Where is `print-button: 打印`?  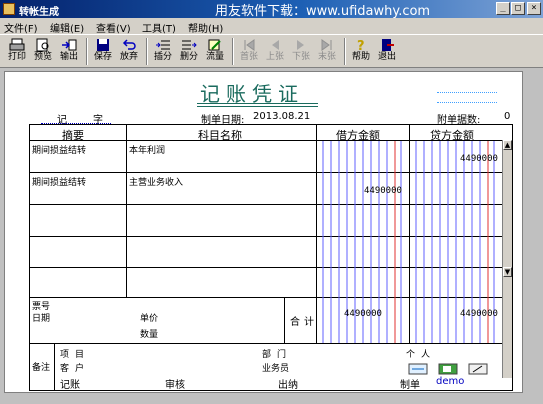 print-button: 打印 is located at coordinates (17, 51).